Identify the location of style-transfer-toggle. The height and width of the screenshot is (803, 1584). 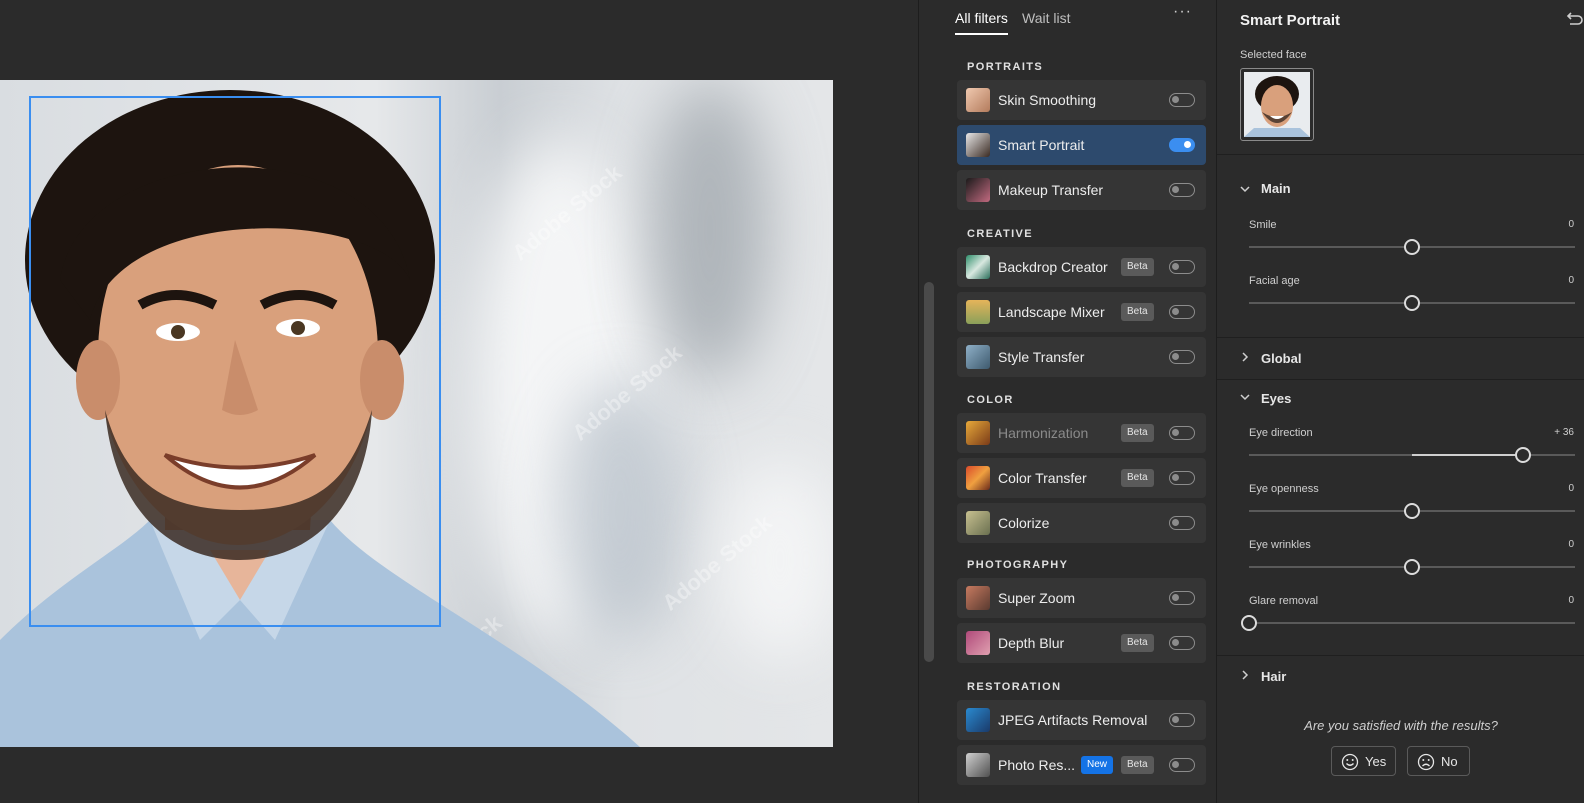
(1182, 357).